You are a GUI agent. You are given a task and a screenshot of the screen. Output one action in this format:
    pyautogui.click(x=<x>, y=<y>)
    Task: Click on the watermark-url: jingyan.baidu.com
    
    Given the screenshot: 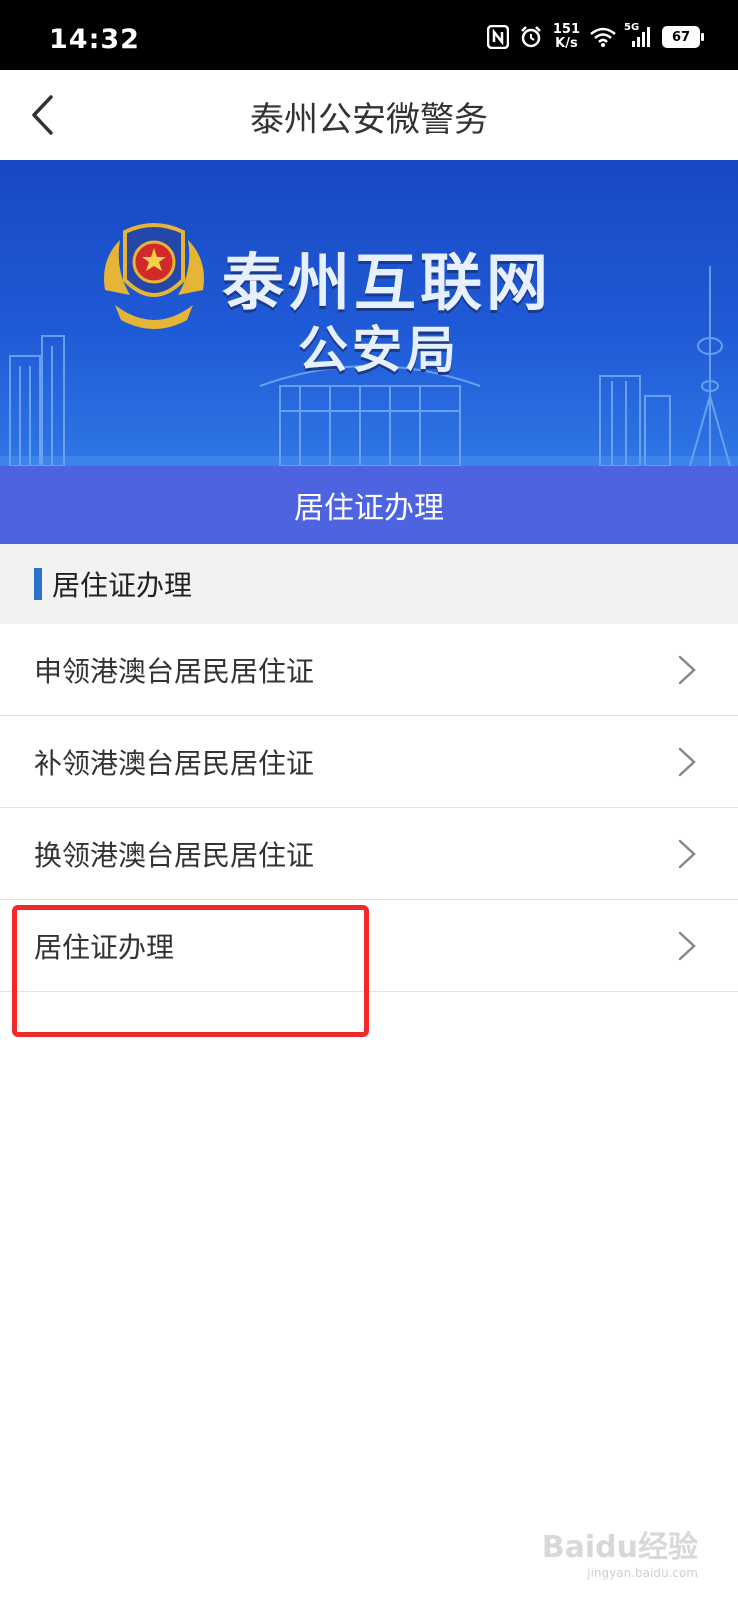 What is the action you would take?
    pyautogui.click(x=642, y=1573)
    